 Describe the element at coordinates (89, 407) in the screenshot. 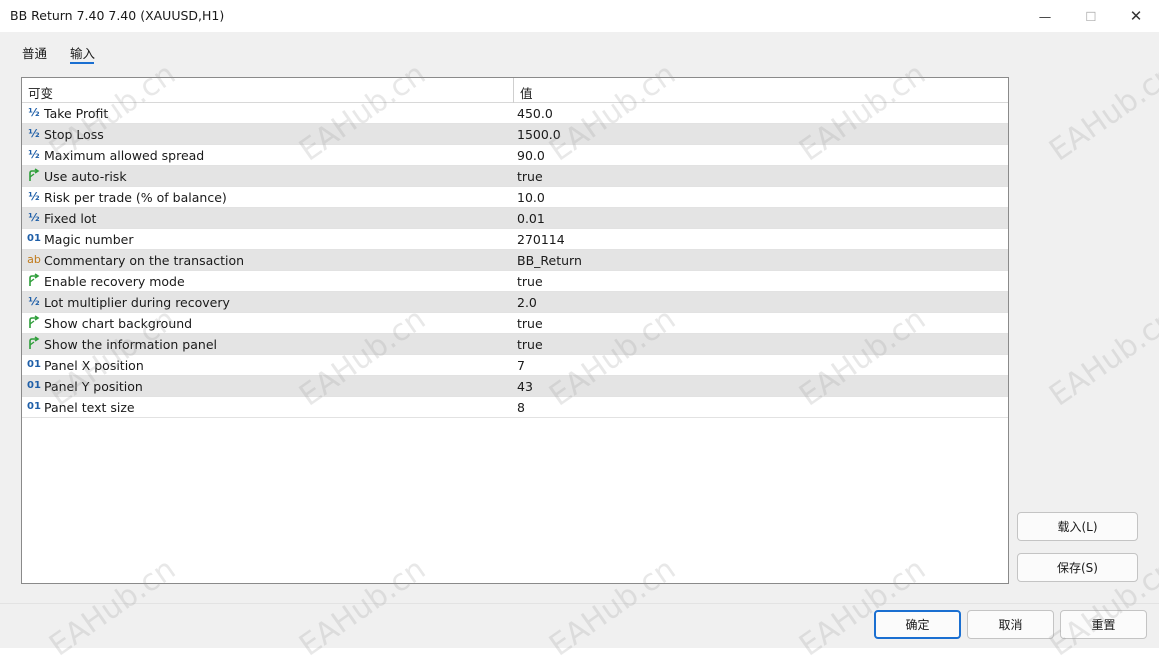

I see `parameter-name: Panel text size` at that location.